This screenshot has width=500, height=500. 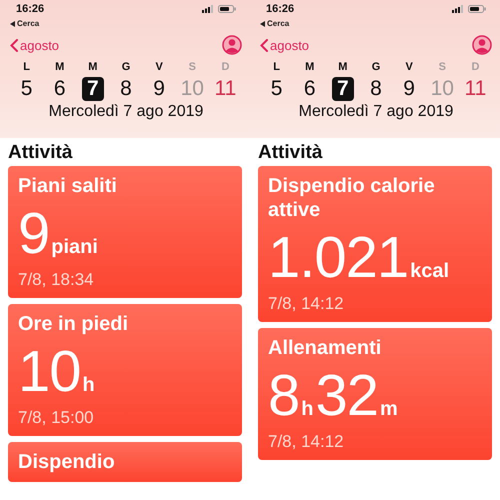 I want to click on value-number: 10, so click(x=49, y=372).